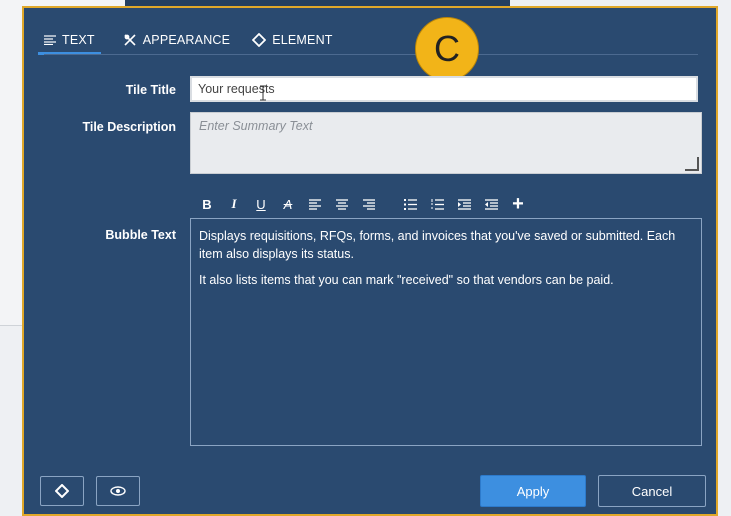 This screenshot has height=516, width=731. I want to click on italic-button: I, so click(234, 204).